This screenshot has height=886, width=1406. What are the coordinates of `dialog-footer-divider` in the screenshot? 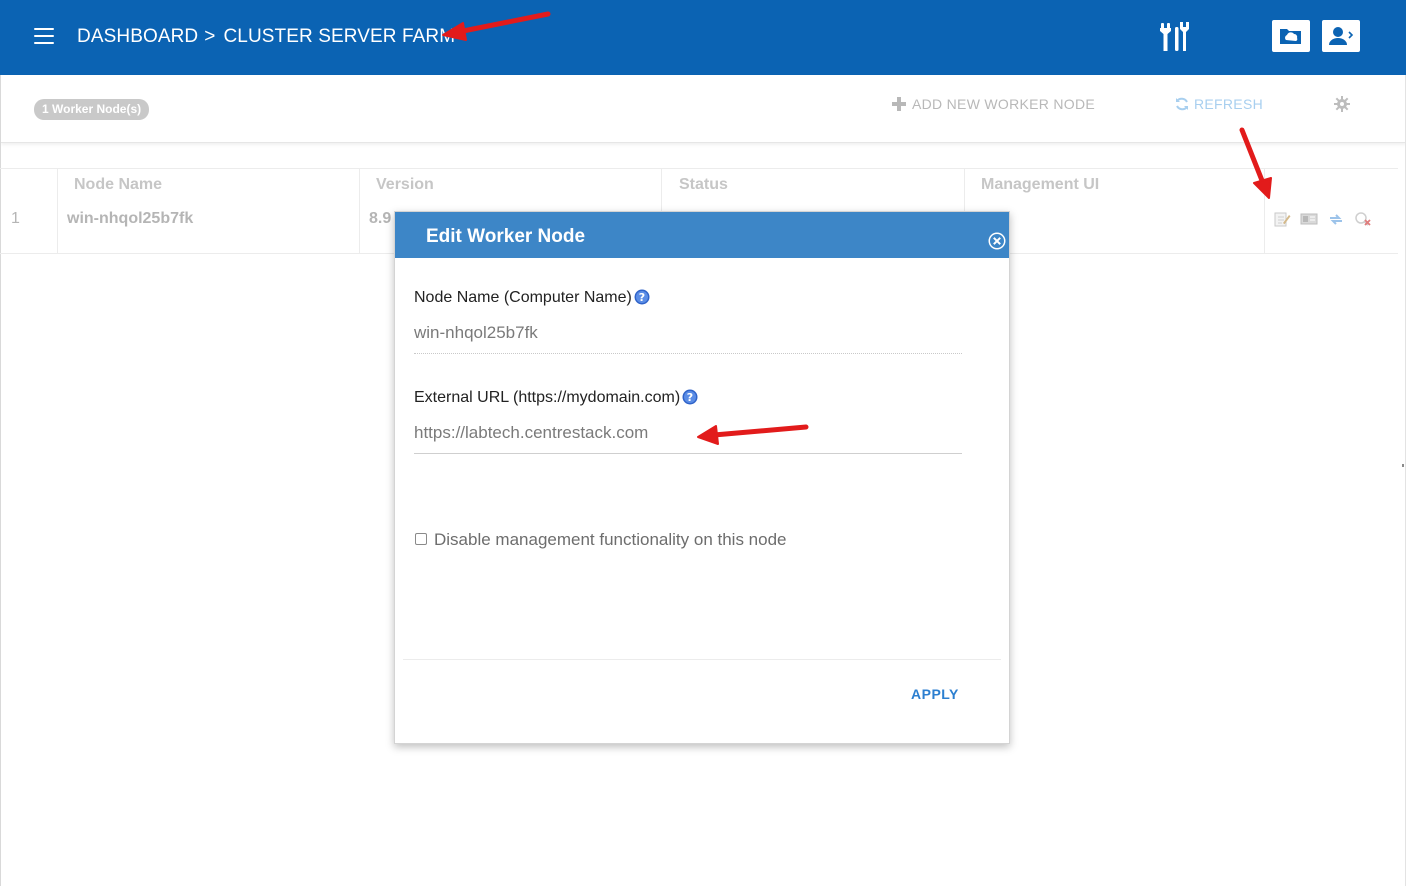 It's located at (702, 659).